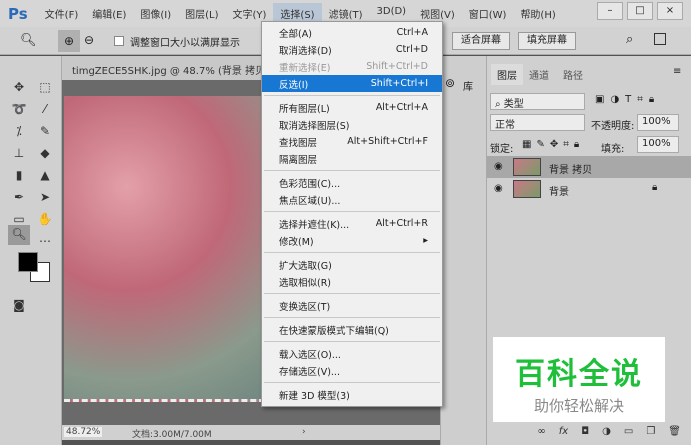 The height and width of the screenshot is (445, 691). What do you see at coordinates (352, 141) in the screenshot?
I see `select-menu-item: 查找图层 Alt+Shift+Ctrl+F` at bounding box center [352, 141].